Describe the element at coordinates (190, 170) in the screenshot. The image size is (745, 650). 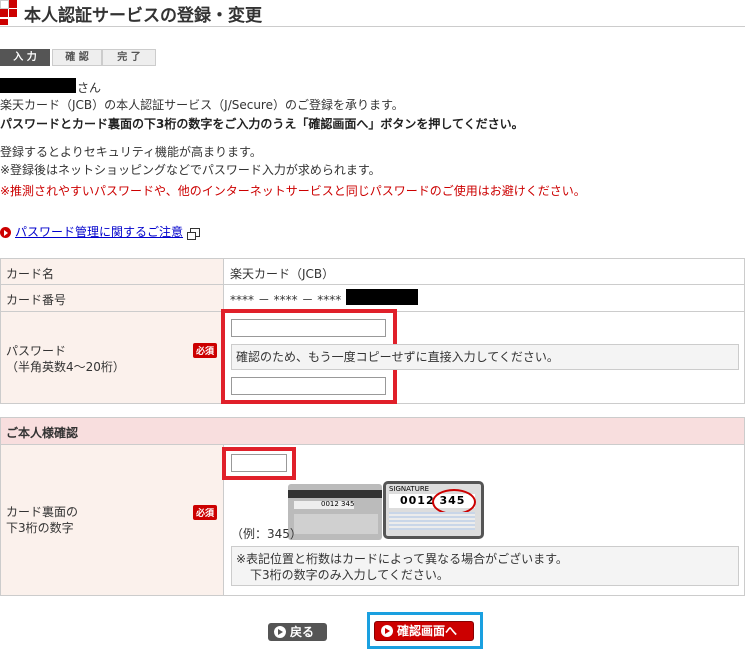
I see `intro-line: ※登録後はネットショッピングなどでパスワード入力が求められます。` at that location.